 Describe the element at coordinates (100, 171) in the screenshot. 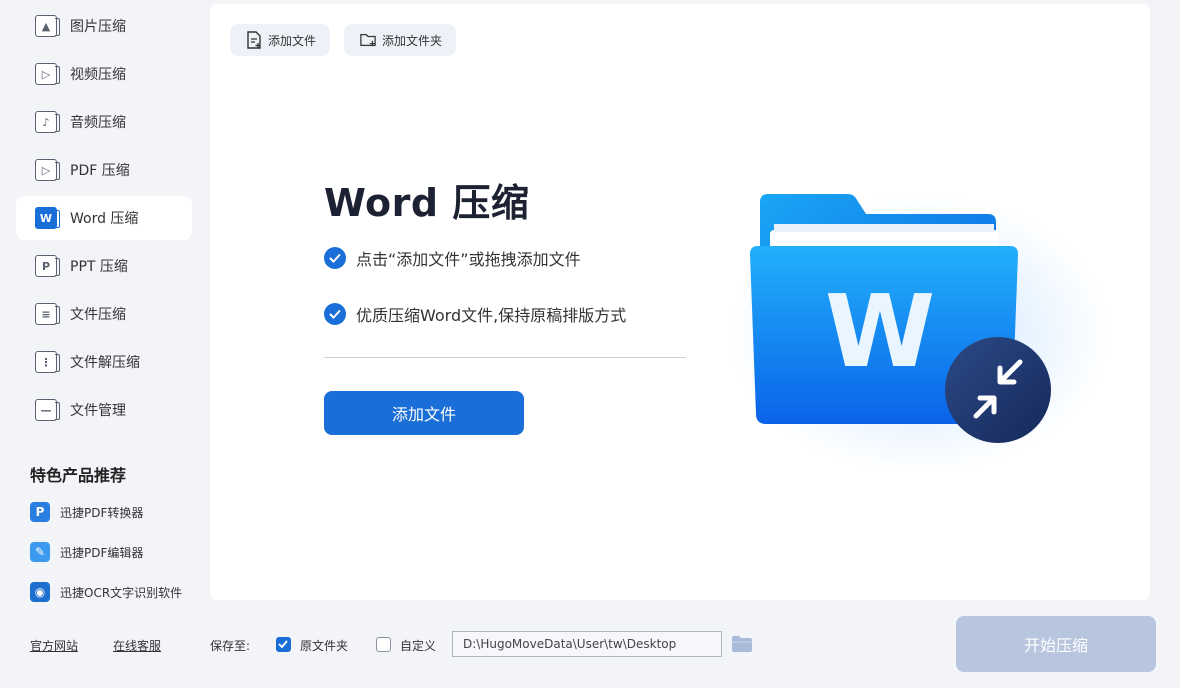

I see `sidebar-item-label: PDF 压缩` at that location.